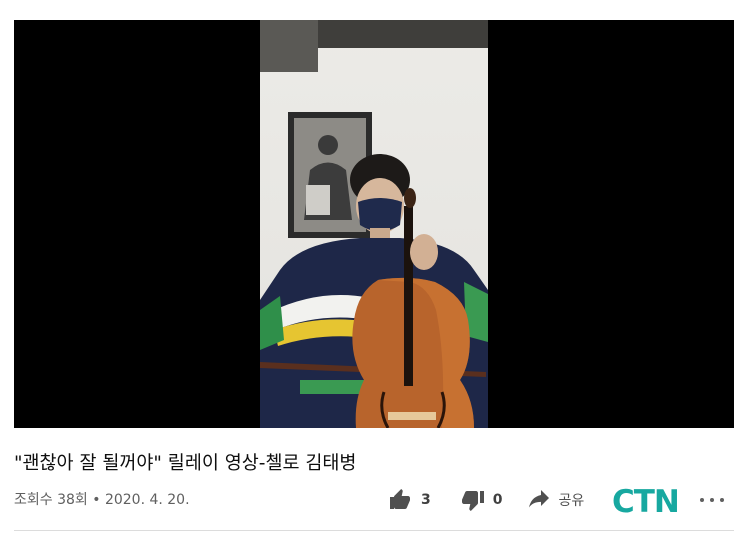 The width and height of the screenshot is (750, 536). I want to click on ctn-logo-text: CTN, so click(646, 502).